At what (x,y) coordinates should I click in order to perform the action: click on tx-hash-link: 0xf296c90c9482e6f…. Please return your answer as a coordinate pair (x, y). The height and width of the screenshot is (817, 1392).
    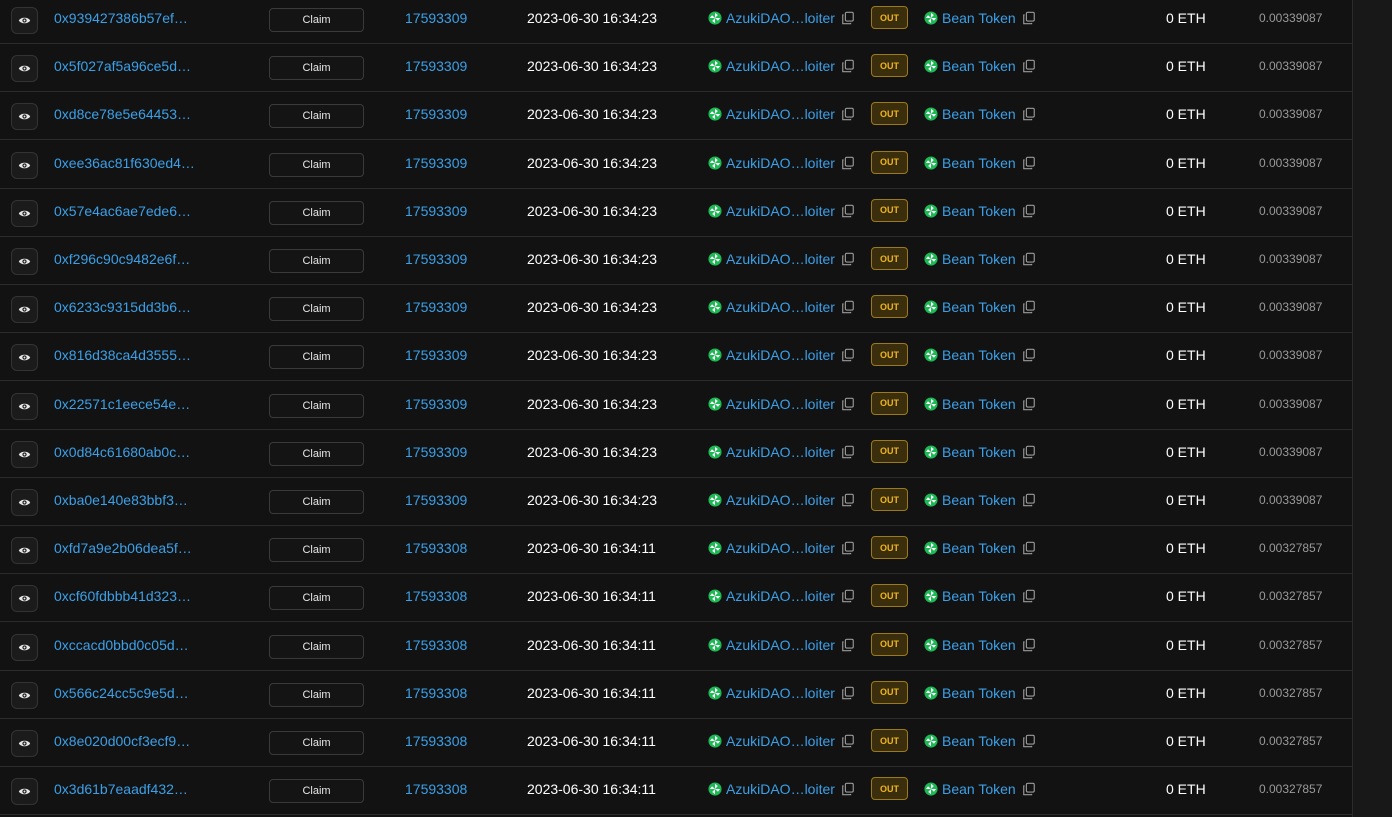
    Looking at the image, I should click on (122, 259).